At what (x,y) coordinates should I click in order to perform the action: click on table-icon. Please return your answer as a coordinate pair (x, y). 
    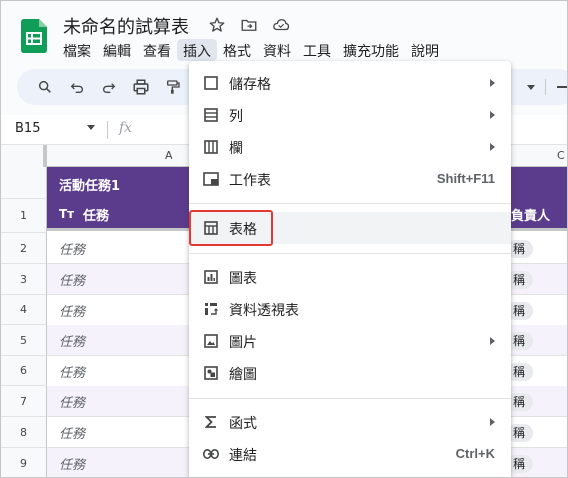
    Looking at the image, I should click on (211, 228).